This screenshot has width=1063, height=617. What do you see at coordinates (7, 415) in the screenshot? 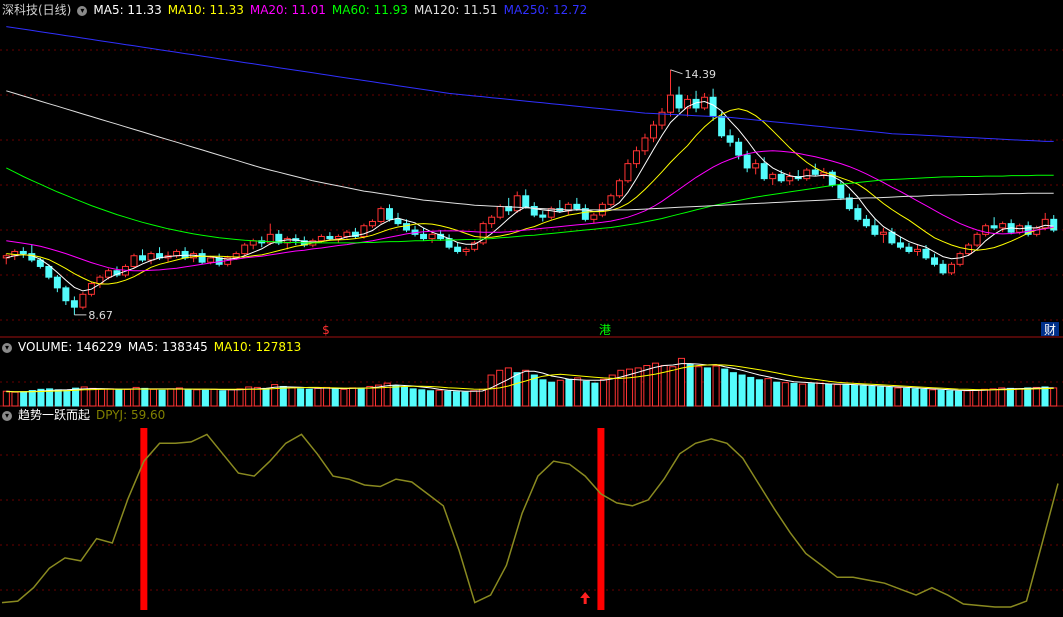
I see `indicator-settings-icon: ▾` at bounding box center [7, 415].